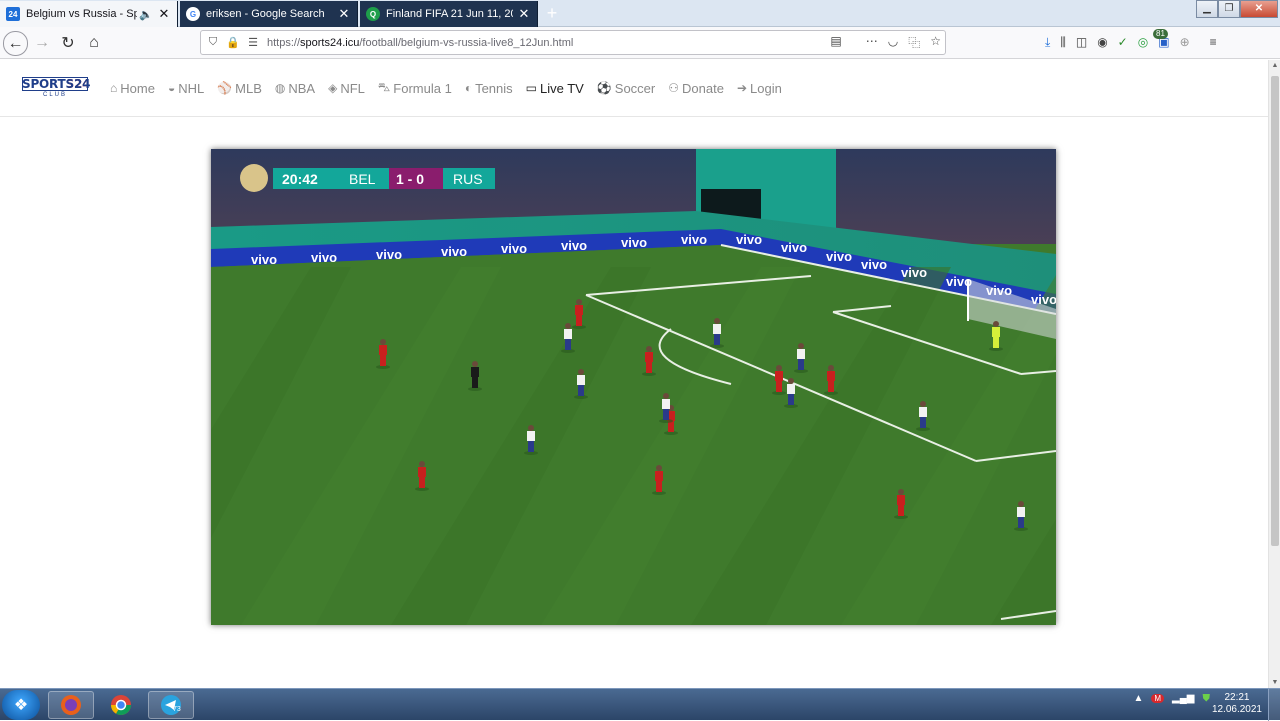 The width and height of the screenshot is (1280, 721). What do you see at coordinates (1081, 42) in the screenshot?
I see `sidebar-icon: ◫` at bounding box center [1081, 42].